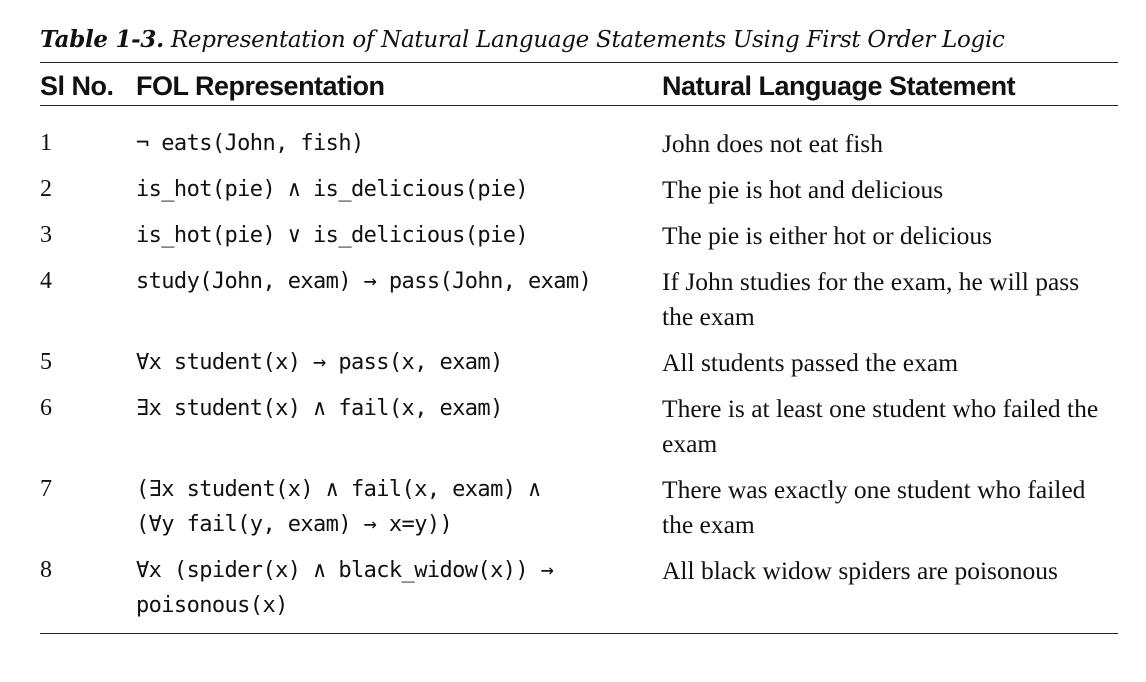 Image resolution: width=1146 pixels, height=682 pixels. What do you see at coordinates (803, 189) in the screenshot?
I see `natural-language-statement: The pie is hot and delicious` at bounding box center [803, 189].